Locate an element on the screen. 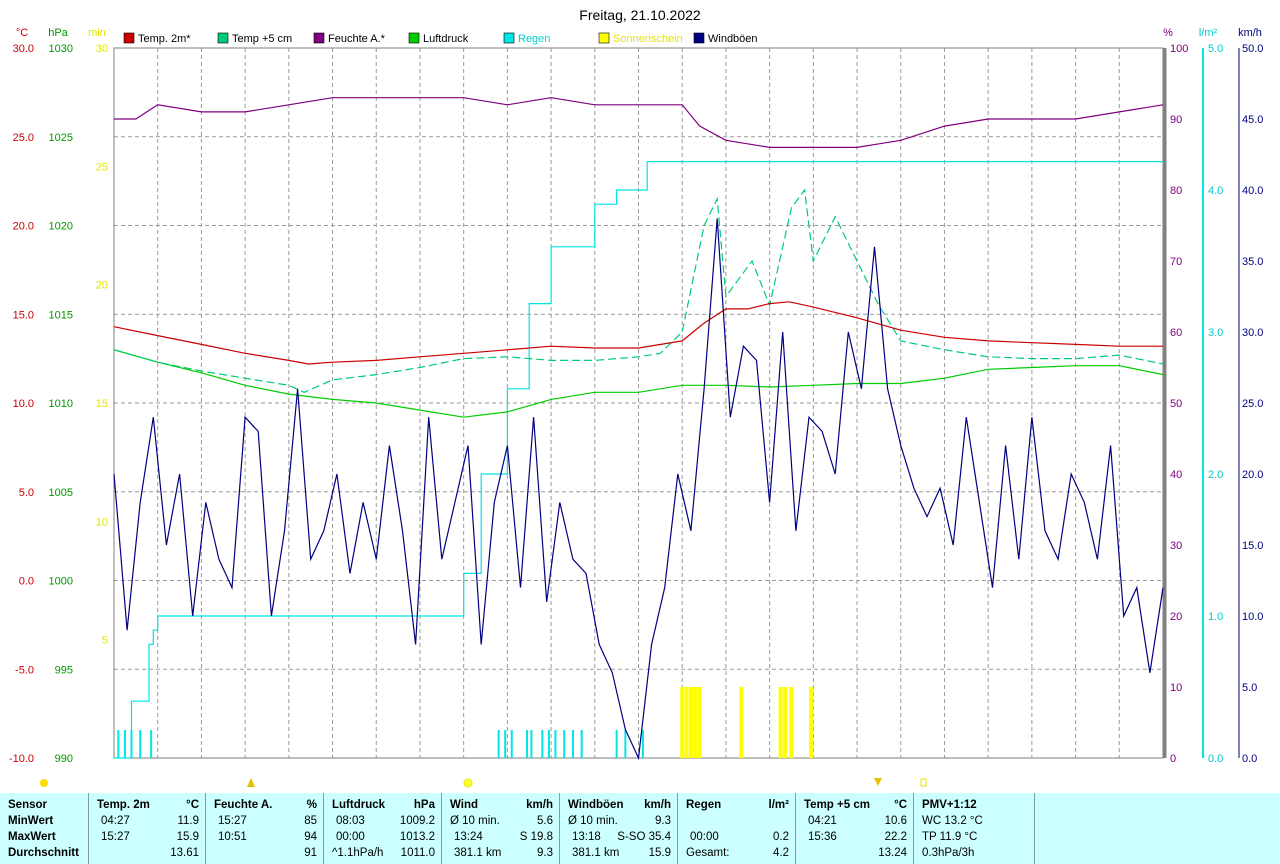 This screenshot has height=864, width=1280. temp5cm-avg: 13.24 is located at coordinates (892, 853).